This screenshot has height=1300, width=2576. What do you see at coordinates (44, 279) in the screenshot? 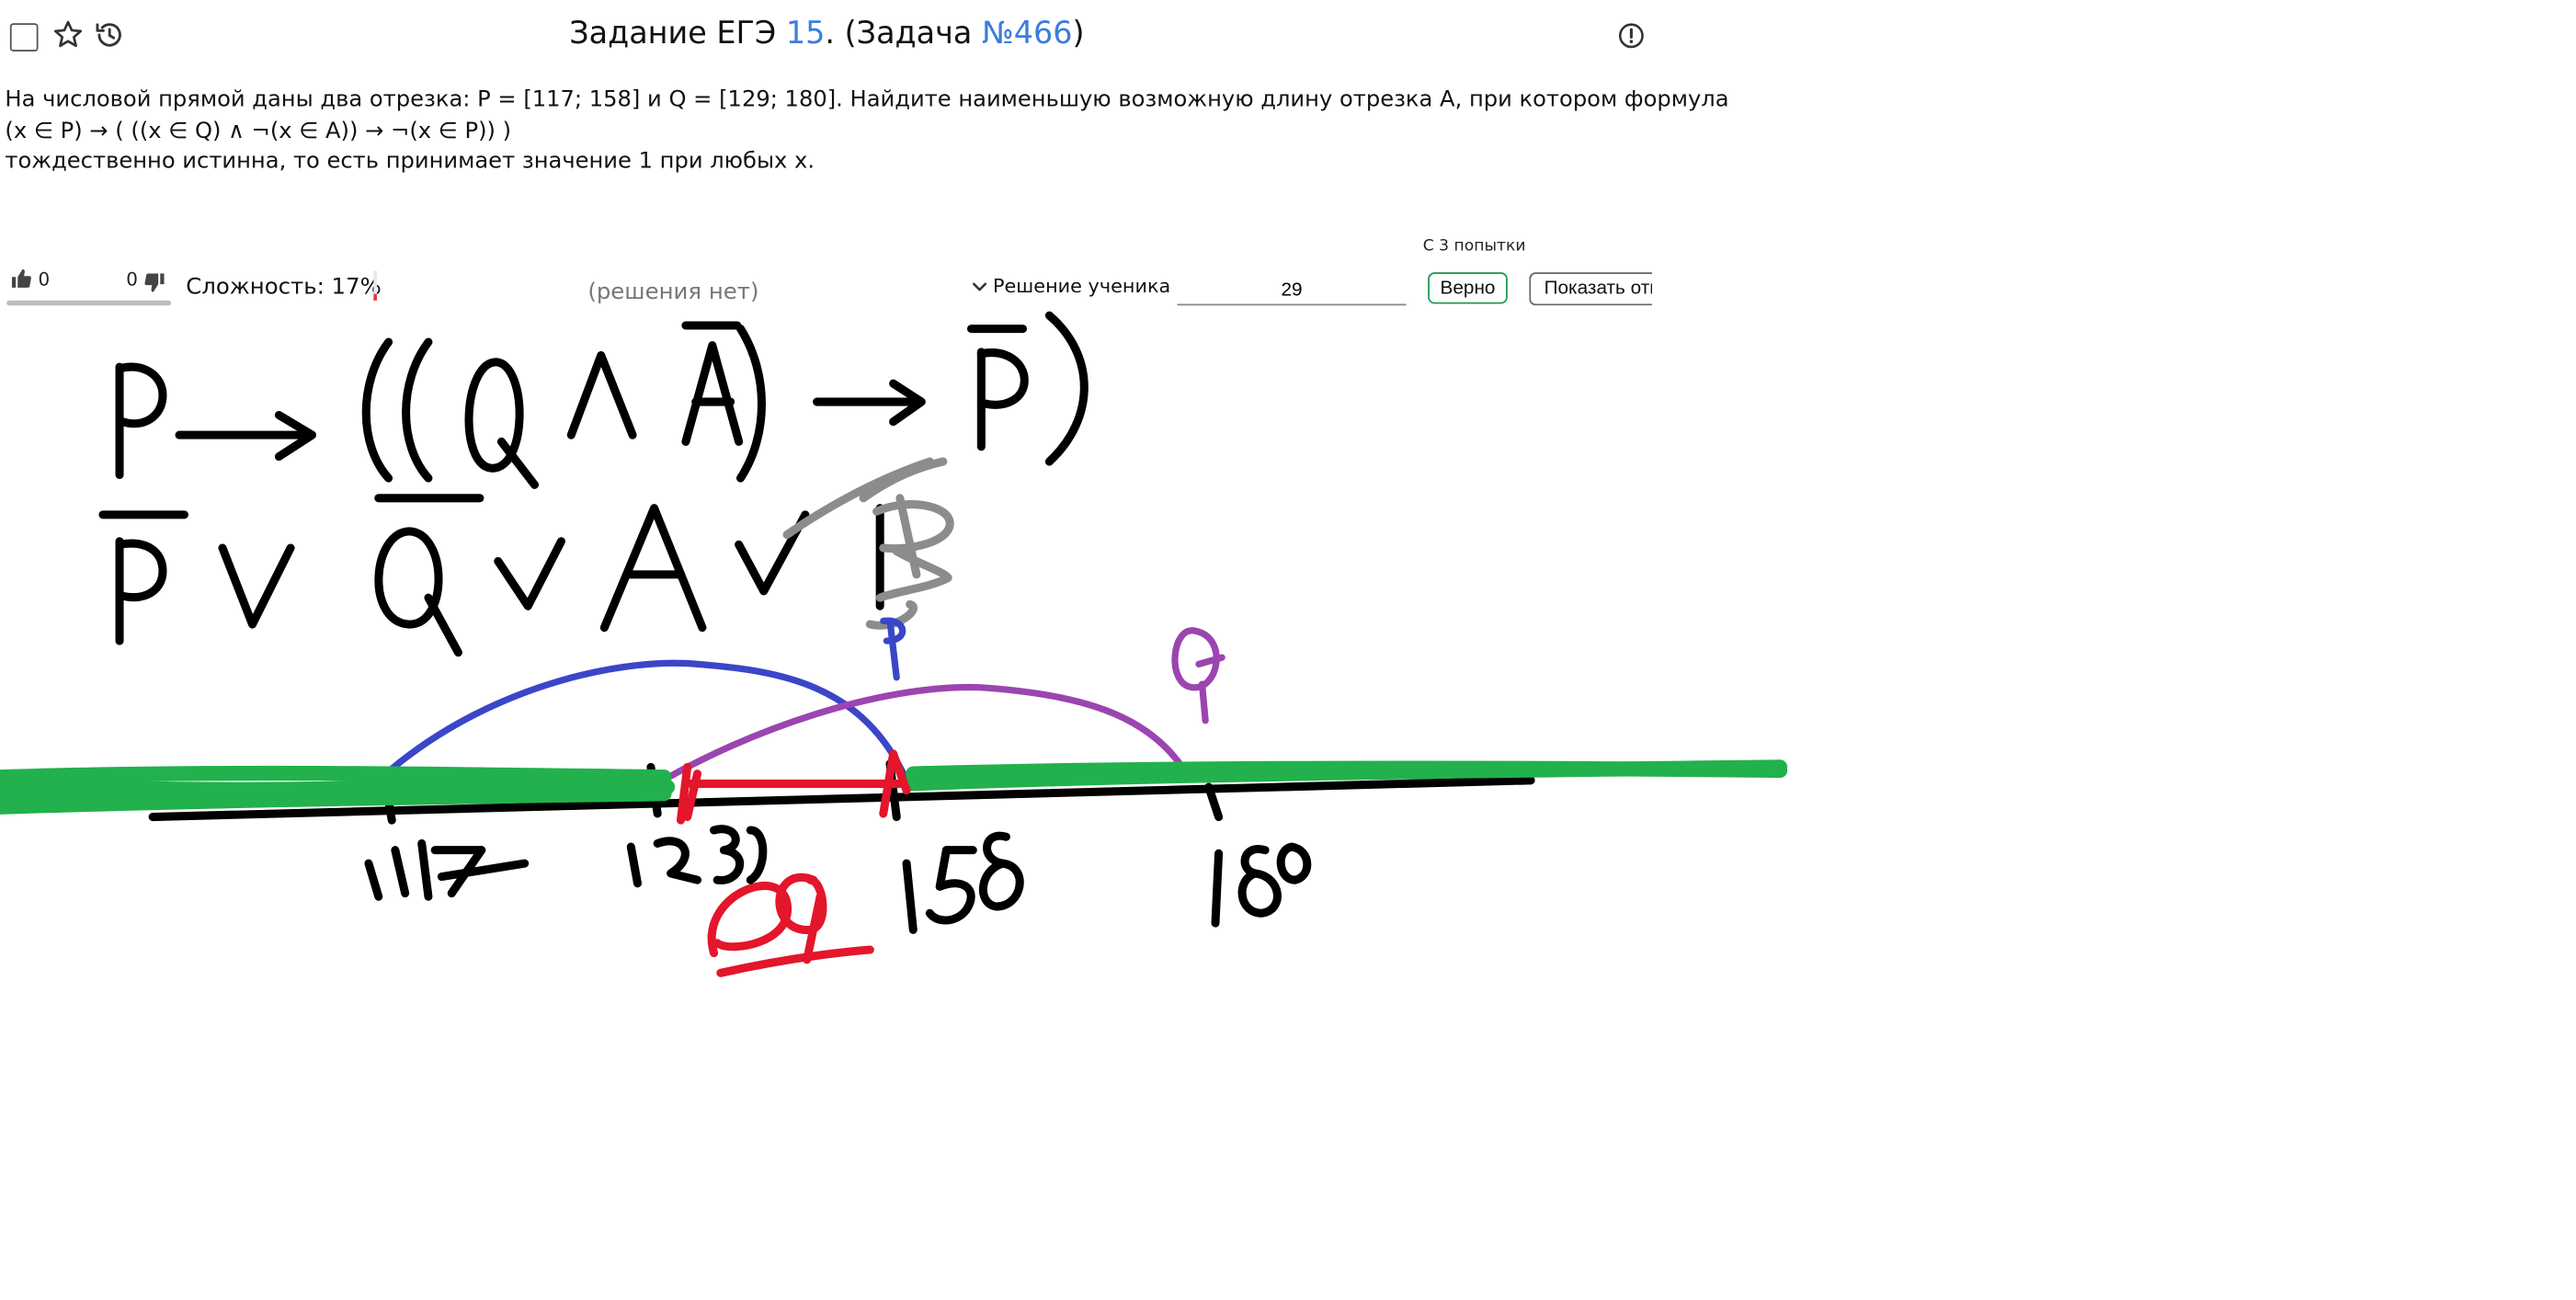
I see `likes-count: 0` at bounding box center [44, 279].